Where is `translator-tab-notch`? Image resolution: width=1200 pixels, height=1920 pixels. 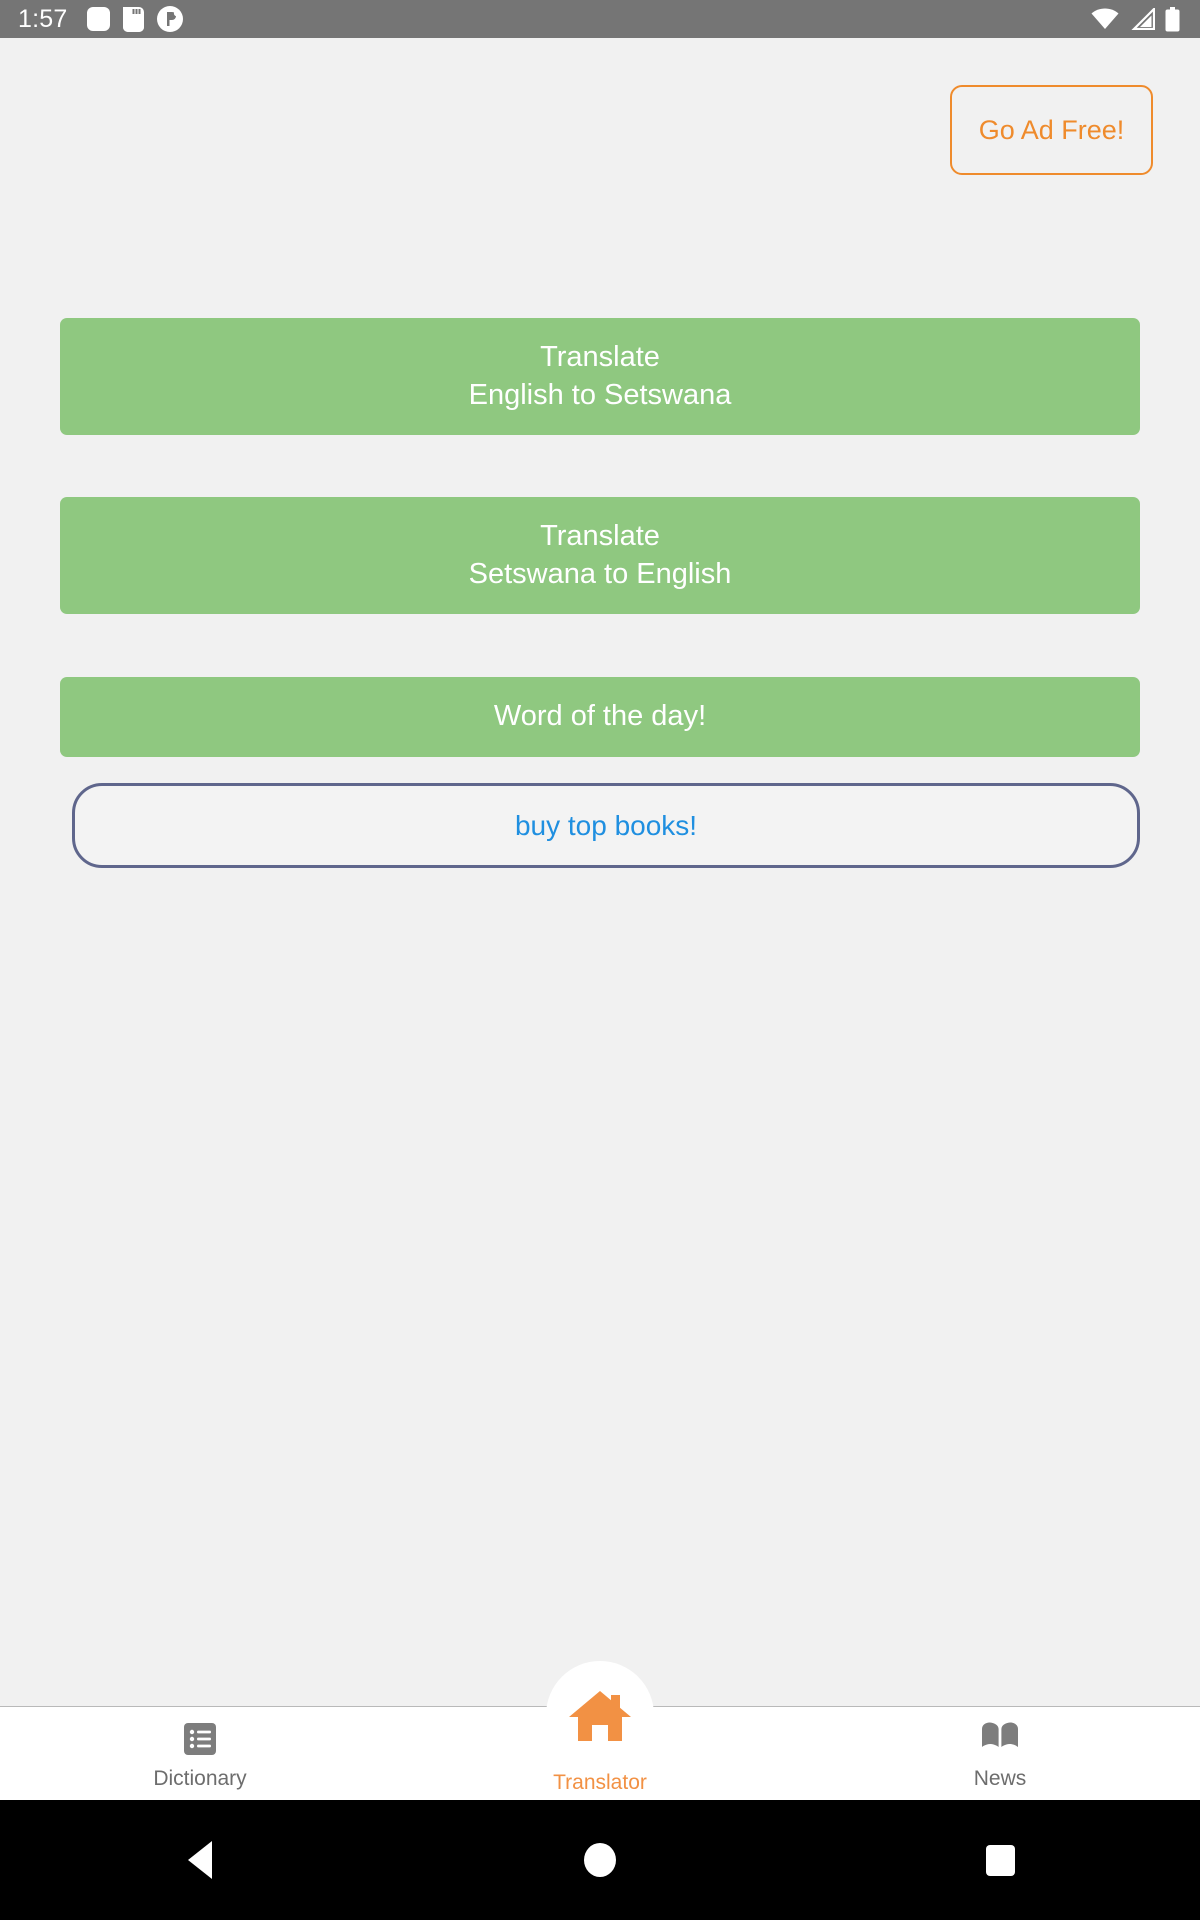 translator-tab-notch is located at coordinates (600, 1715).